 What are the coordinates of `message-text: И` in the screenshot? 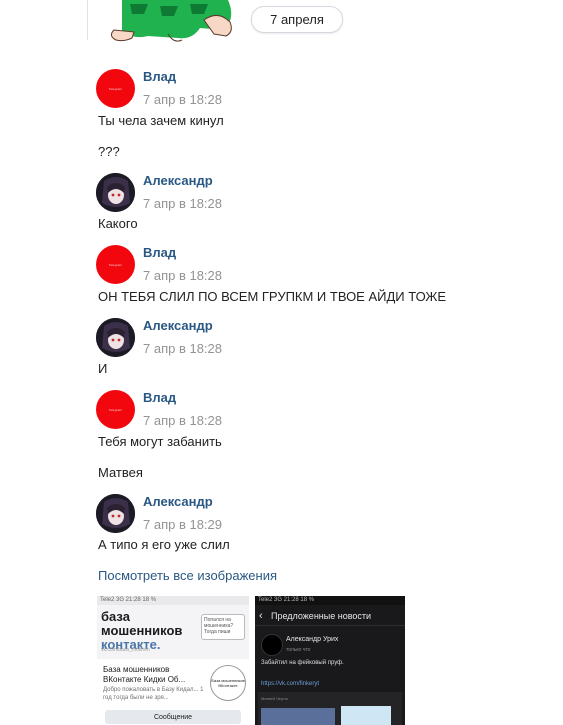 It's located at (103, 368).